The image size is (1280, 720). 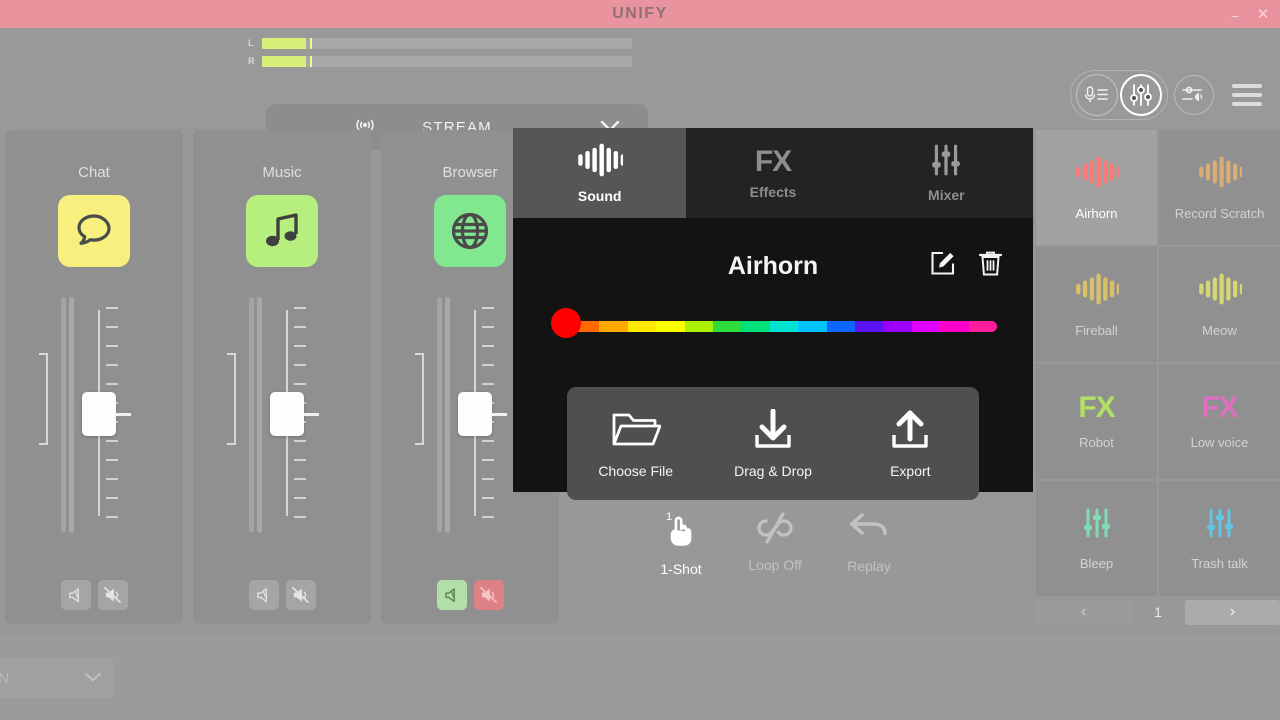 What do you see at coordinates (1219, 563) in the screenshot?
I see `sound-tile-label: Trash talk` at bounding box center [1219, 563].